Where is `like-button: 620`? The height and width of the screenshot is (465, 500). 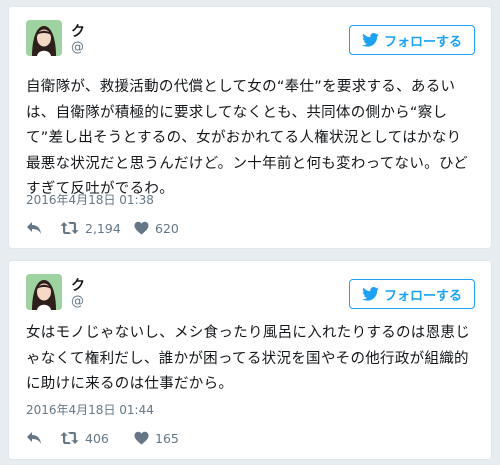
like-button: 620 is located at coordinates (164, 228).